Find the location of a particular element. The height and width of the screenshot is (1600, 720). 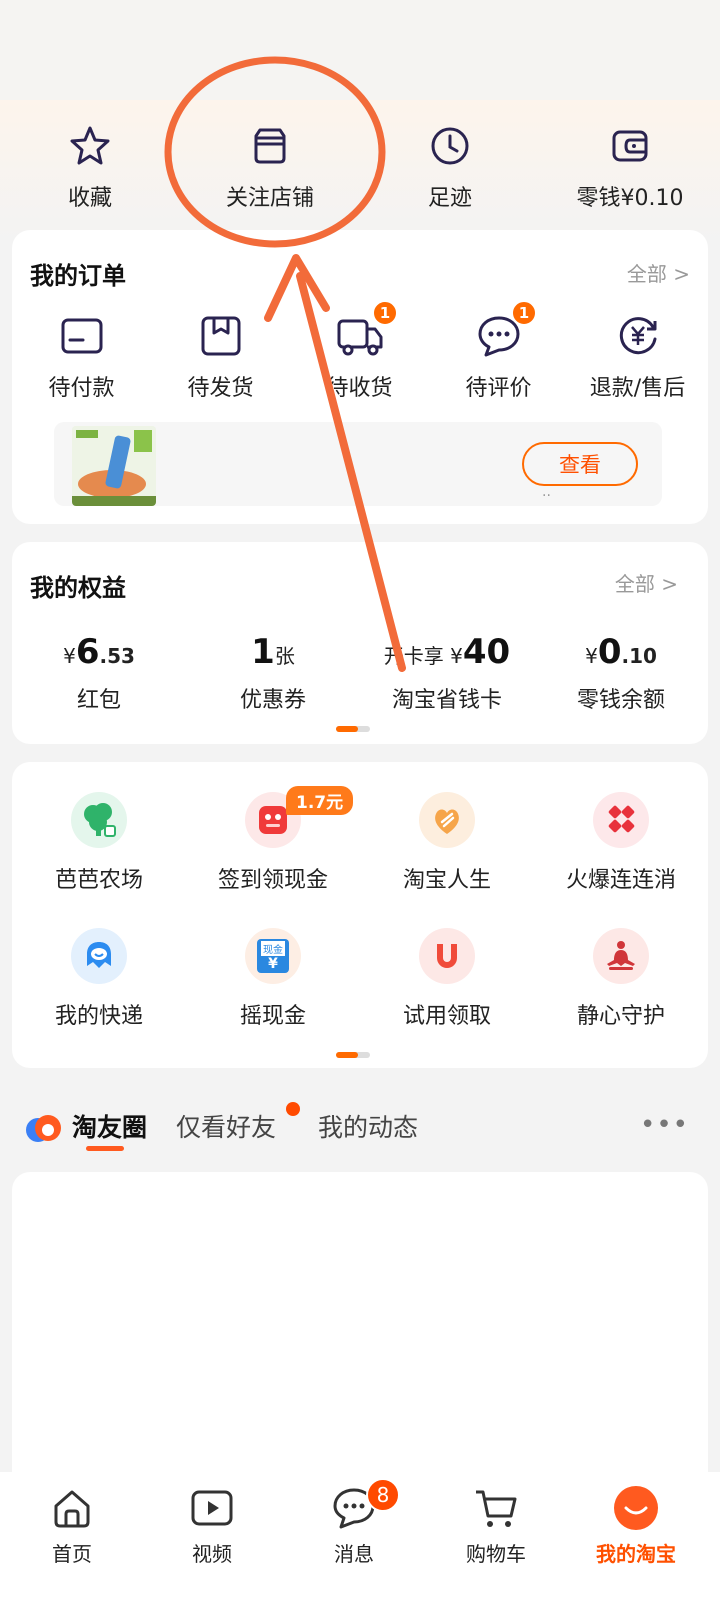

favorites-button: 收藏 is located at coordinates (90, 165).